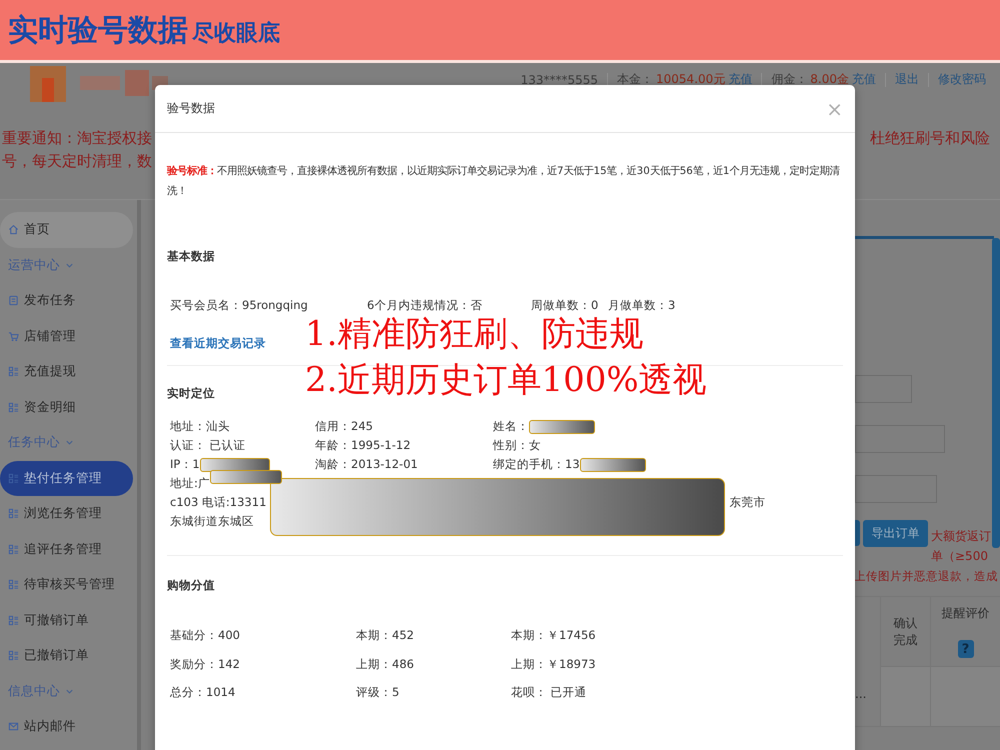 The height and width of the screenshot is (750, 1000). I want to click on warning-text: 大额货返订, so click(961, 536).